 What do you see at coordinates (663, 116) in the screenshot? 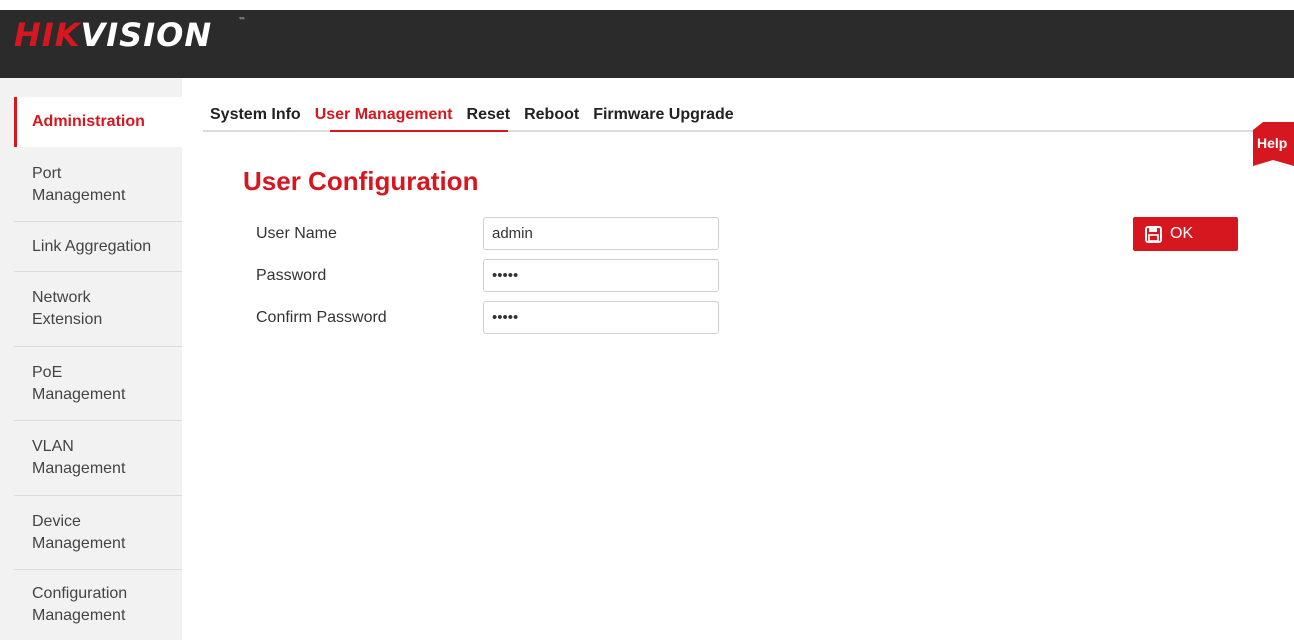
I see `tab-firmware-upgrade: Firmware Upgrade` at bounding box center [663, 116].